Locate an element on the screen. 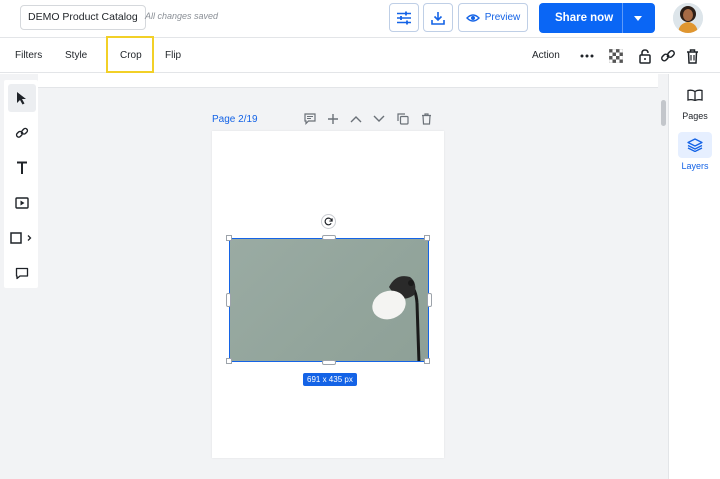 This screenshot has width=720, height=479. horizontal-ruler is located at coordinates (348, 81).